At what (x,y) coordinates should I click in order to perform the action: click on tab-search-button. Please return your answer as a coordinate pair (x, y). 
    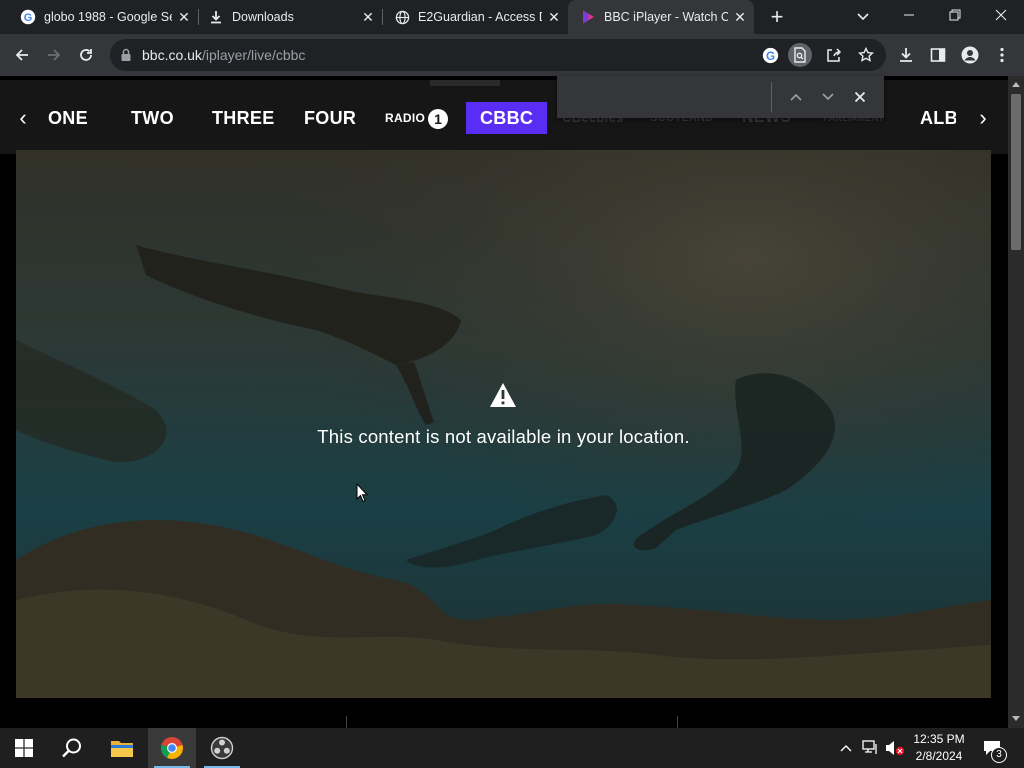
    Looking at the image, I should click on (863, 17).